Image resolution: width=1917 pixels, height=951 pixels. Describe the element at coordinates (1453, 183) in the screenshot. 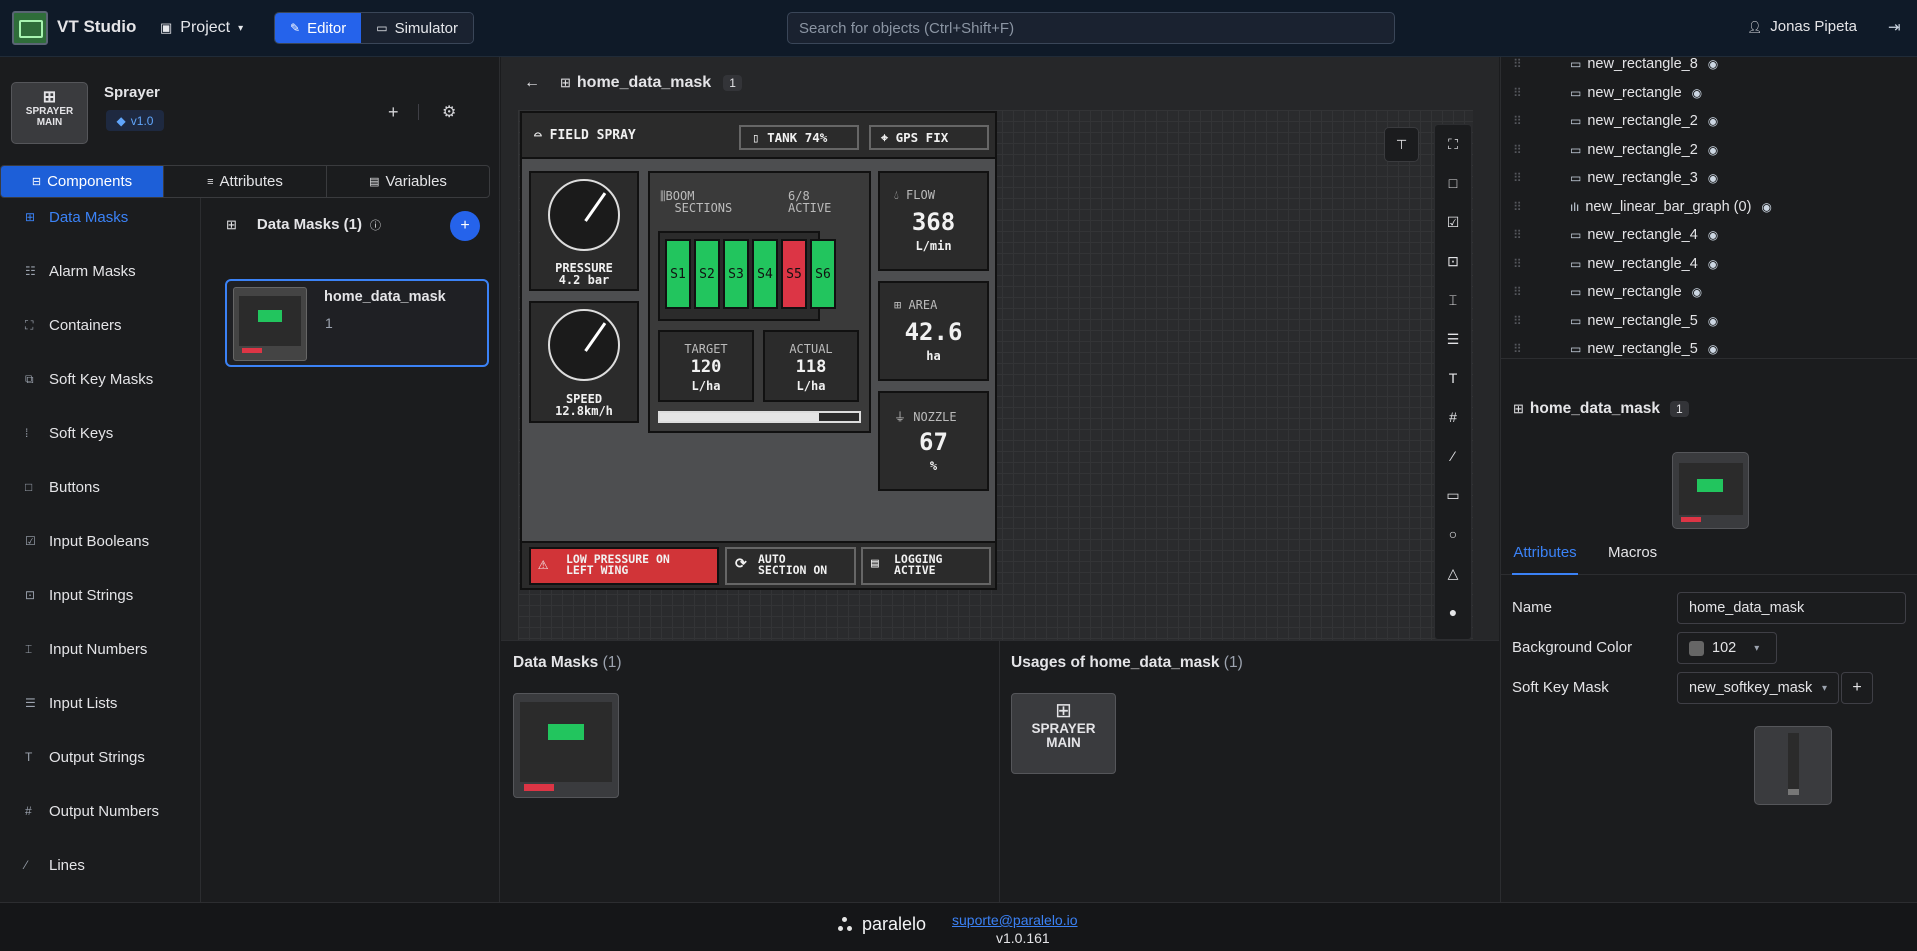

I see `button-tool-icon: □` at that location.